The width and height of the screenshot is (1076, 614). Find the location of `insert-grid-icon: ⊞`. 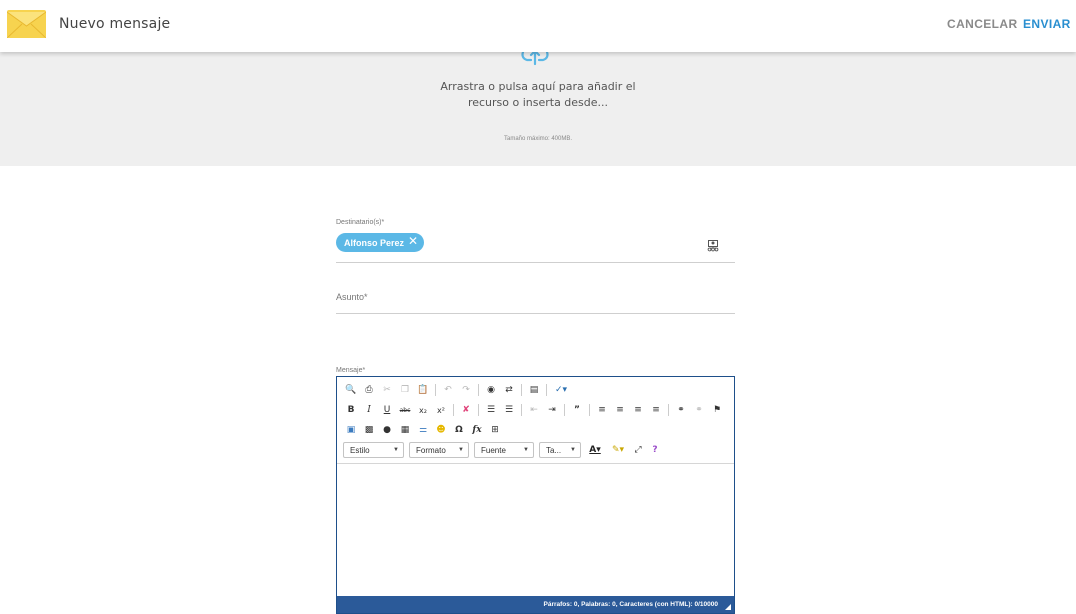

insert-grid-icon: ⊞ is located at coordinates (495, 430).